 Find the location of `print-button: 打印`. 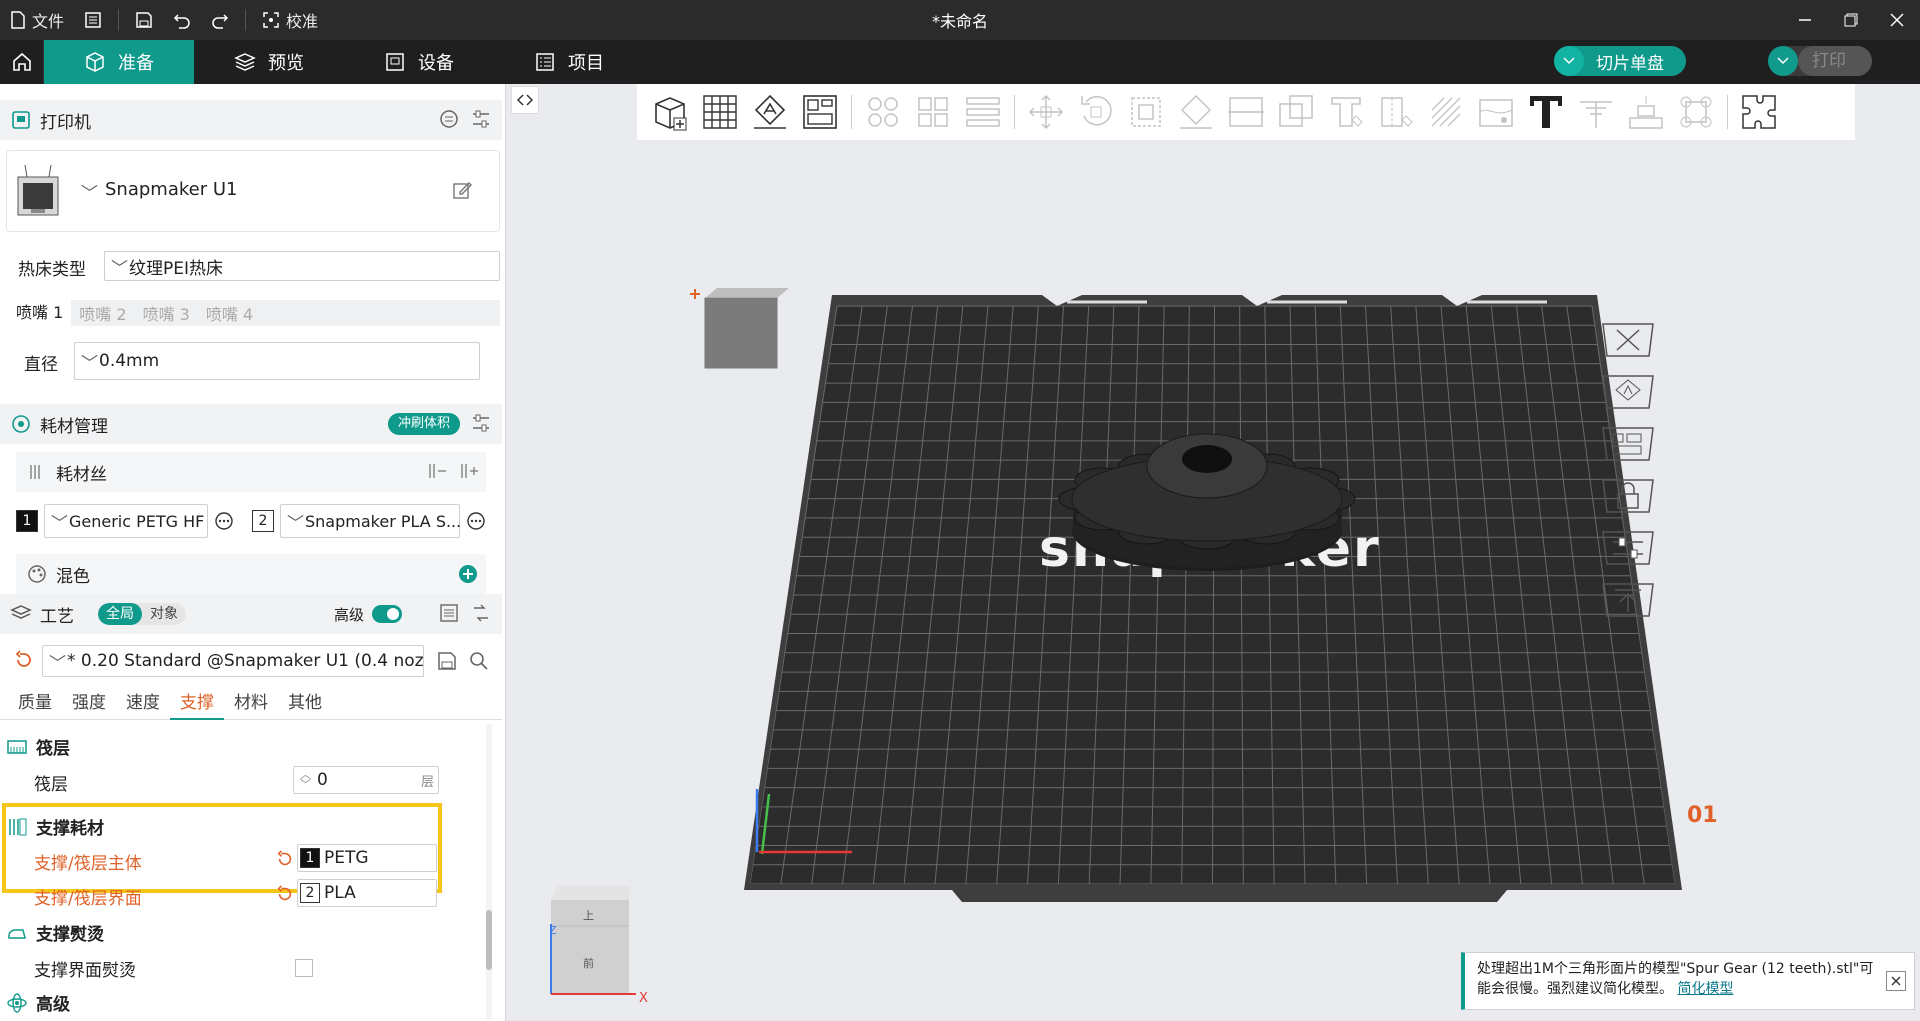

print-button: 打印 is located at coordinates (1835, 61).